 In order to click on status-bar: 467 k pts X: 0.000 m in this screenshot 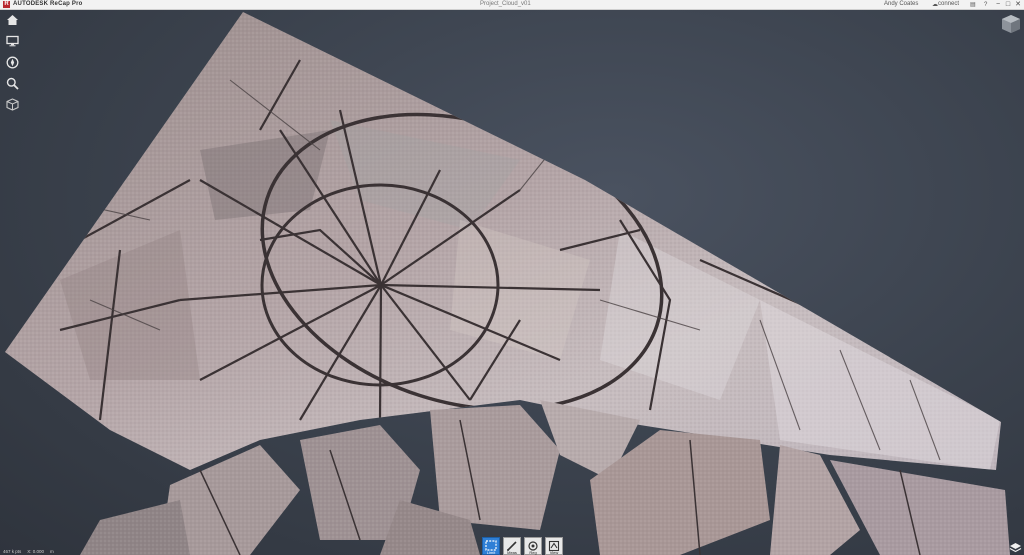, I will do `click(27, 552)`.